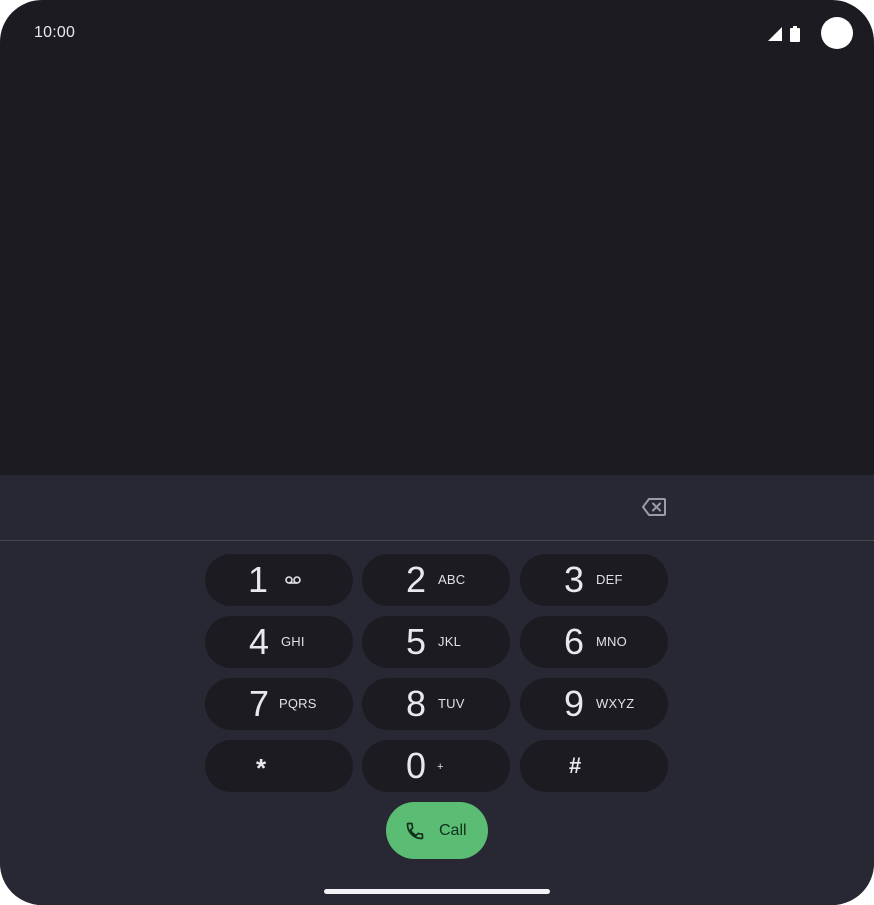  I want to click on digits-row, so click(437, 507).